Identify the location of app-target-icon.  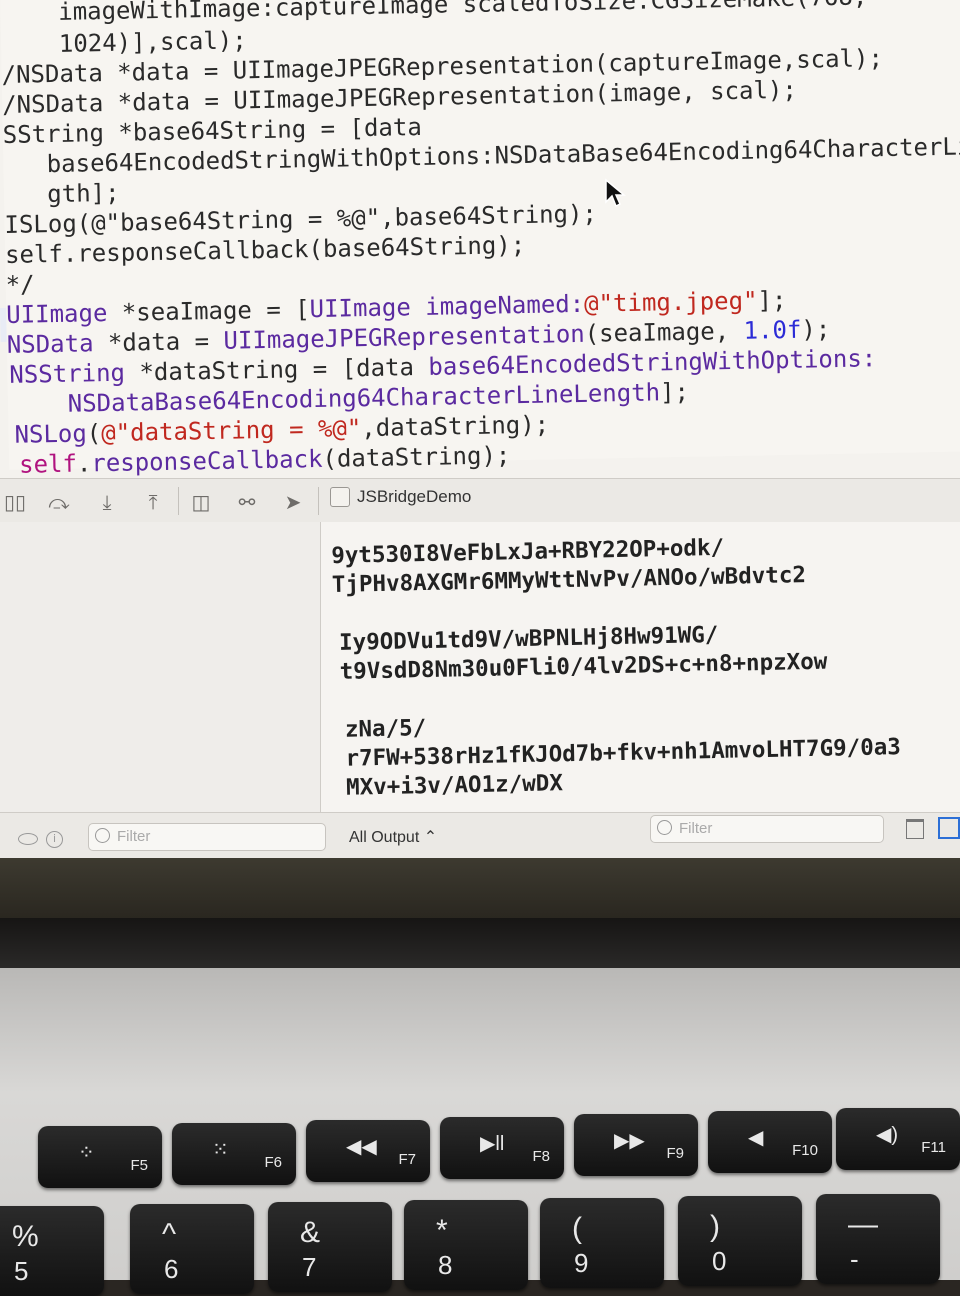
(340, 497).